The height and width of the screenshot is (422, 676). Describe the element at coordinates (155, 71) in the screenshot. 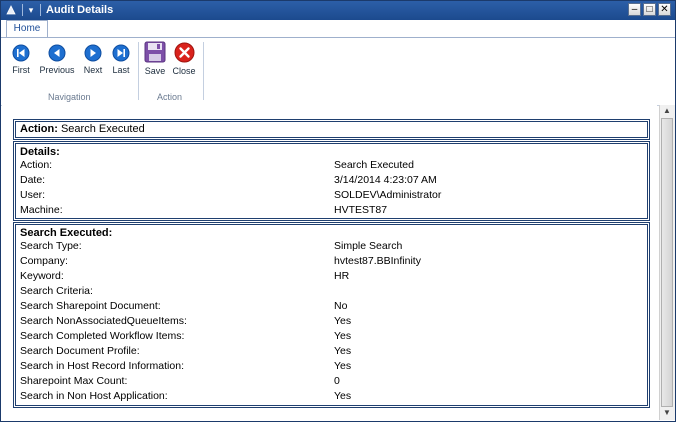

I see `save-label: Save` at that location.